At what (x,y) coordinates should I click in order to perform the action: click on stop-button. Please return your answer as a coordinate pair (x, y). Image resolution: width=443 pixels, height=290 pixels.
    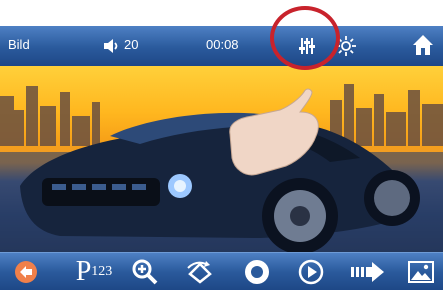
    Looking at the image, I should click on (257, 271).